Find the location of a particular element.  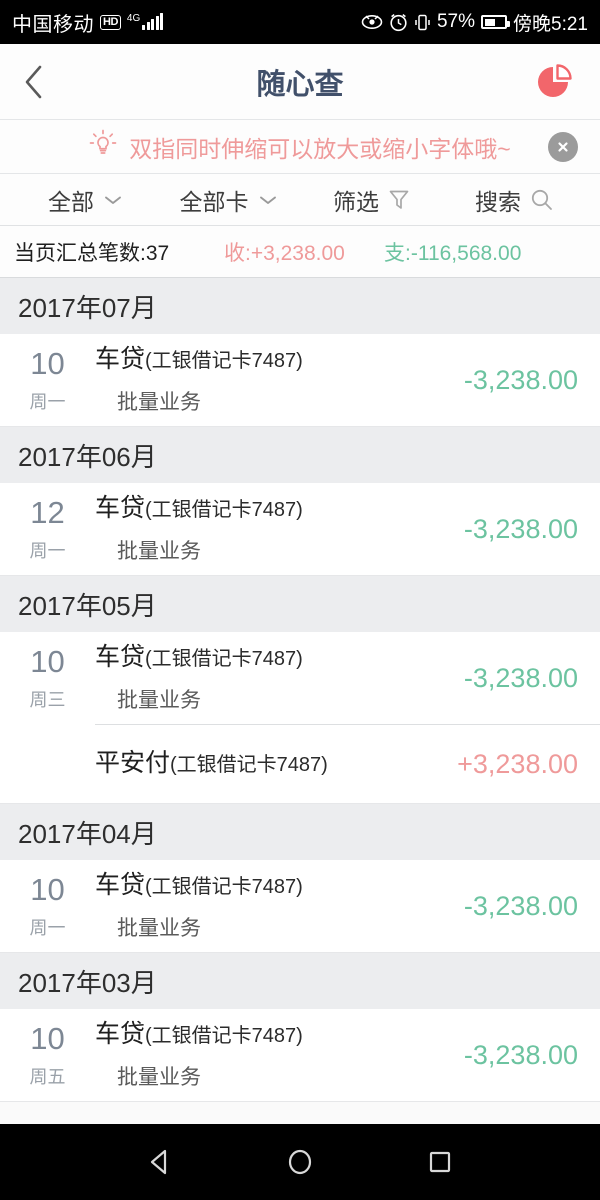

month-header: 2017年05月 is located at coordinates (300, 604).